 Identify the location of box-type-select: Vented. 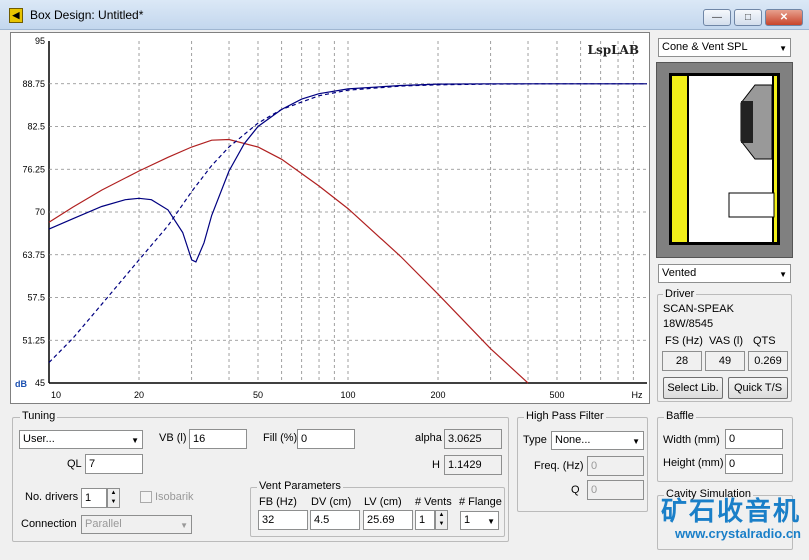
(724, 273).